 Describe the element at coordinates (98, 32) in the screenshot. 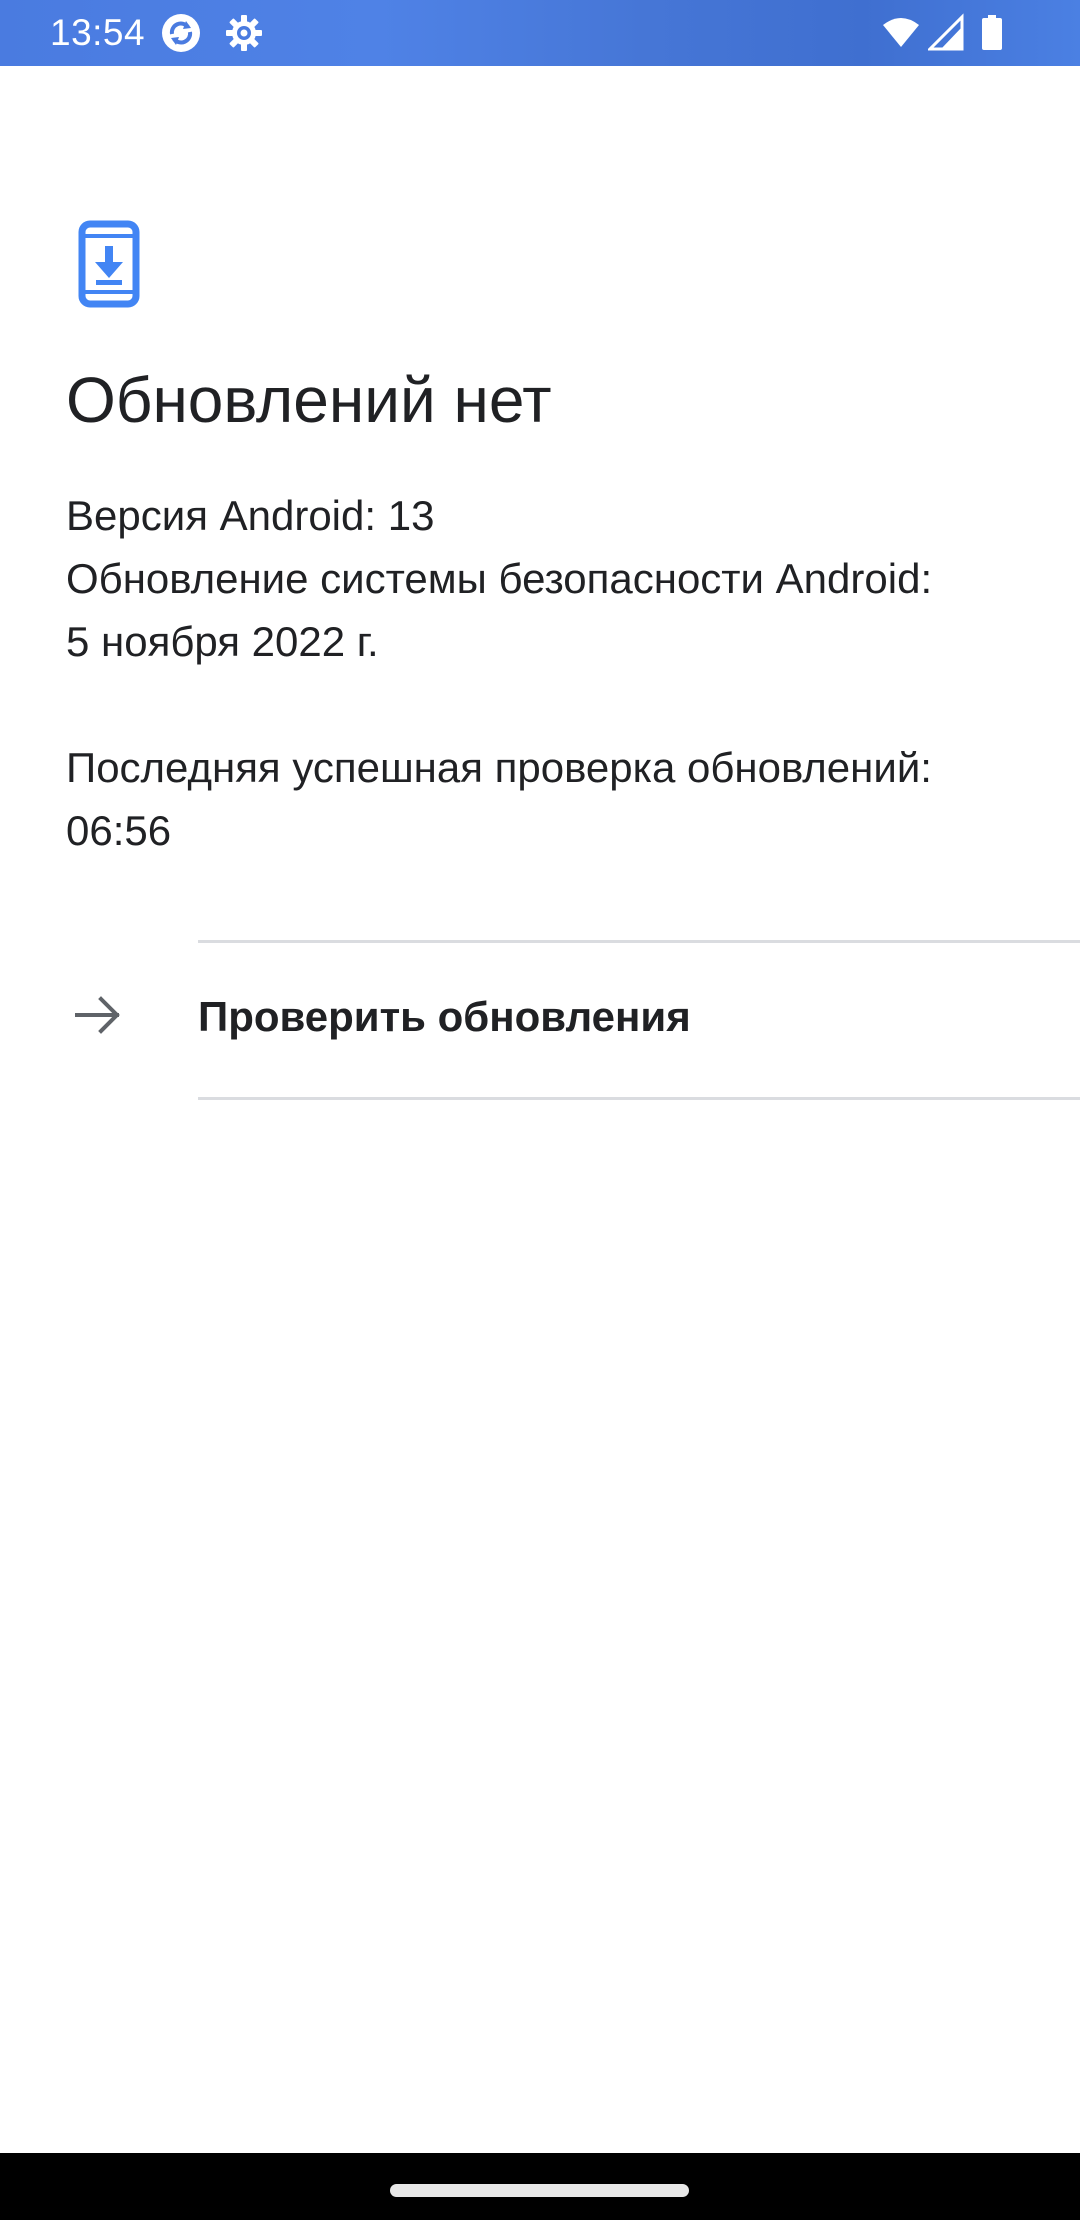

I see `status-time: 13:54` at that location.